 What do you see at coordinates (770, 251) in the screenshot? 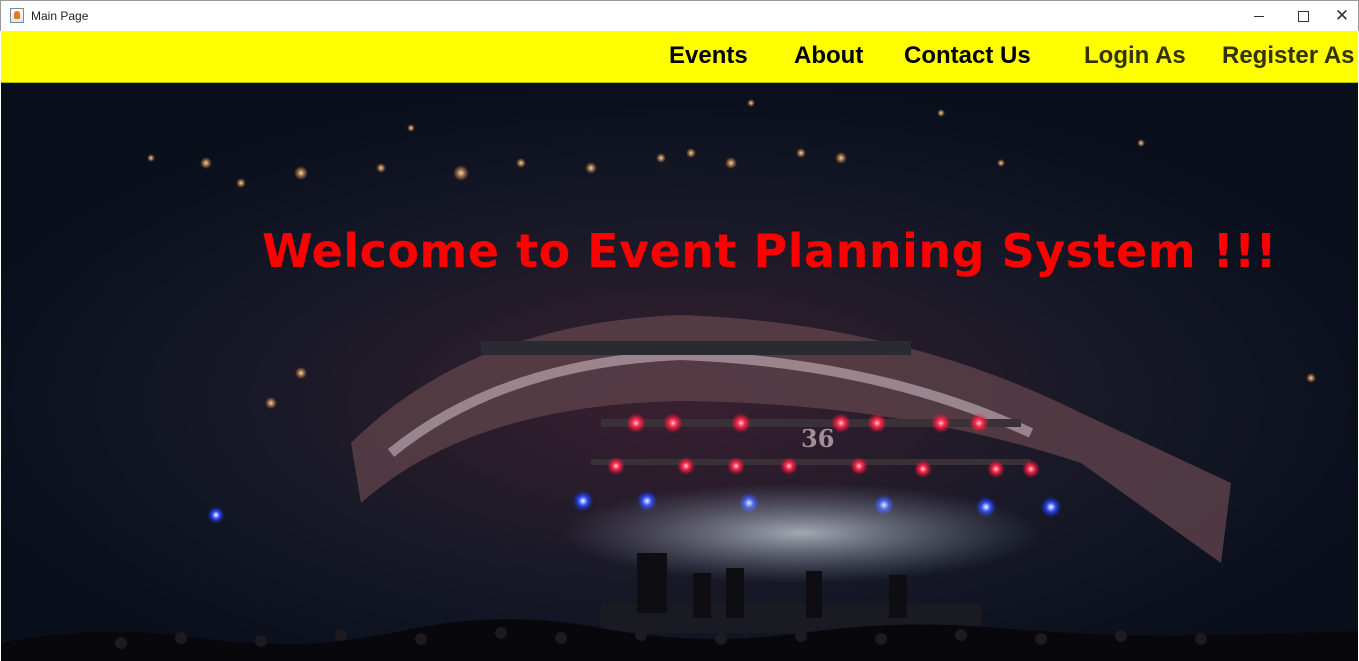
I see `welcome-heading: Welcome to Event Planning System !!!` at bounding box center [770, 251].